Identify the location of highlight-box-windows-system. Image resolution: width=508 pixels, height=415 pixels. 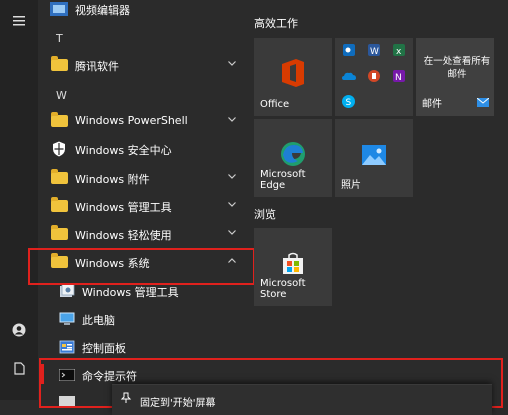
(141, 266).